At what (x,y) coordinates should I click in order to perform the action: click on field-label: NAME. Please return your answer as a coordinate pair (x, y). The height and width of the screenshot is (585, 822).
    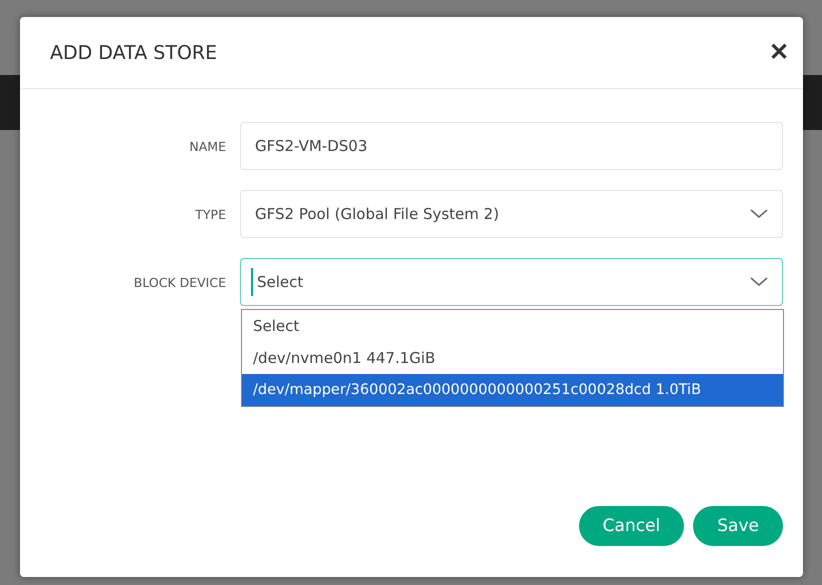
    Looking at the image, I should click on (207, 146).